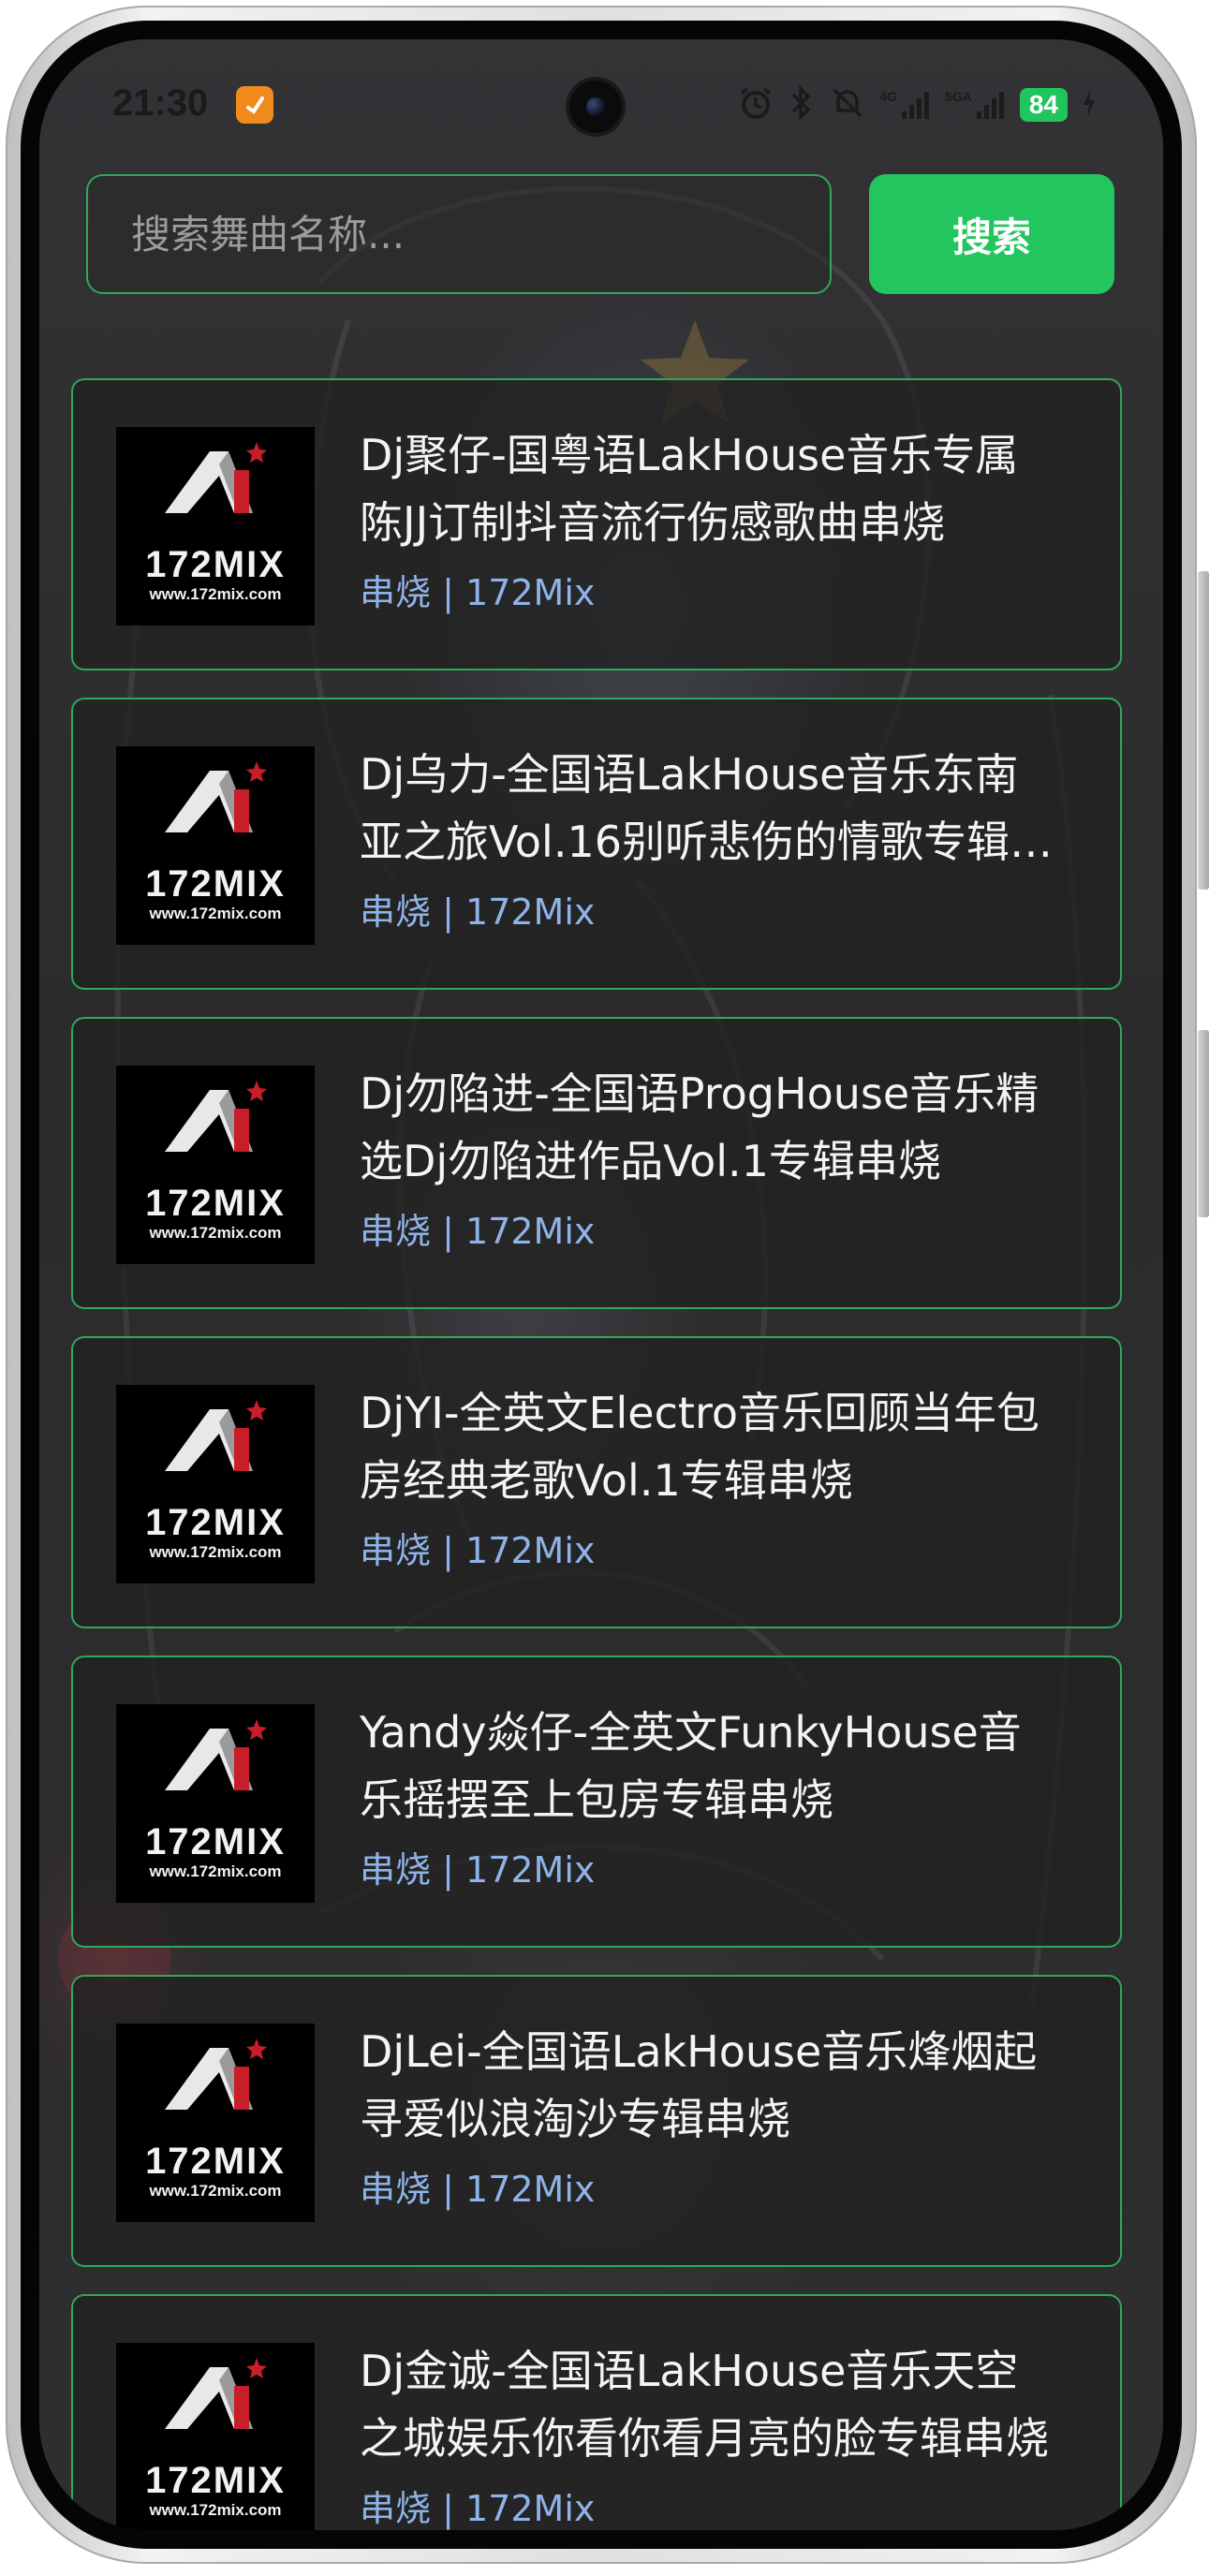 This screenshot has height=2576, width=1209. What do you see at coordinates (976, 105) in the screenshot?
I see `cellular-signal-2-icon: 5GA` at bounding box center [976, 105].